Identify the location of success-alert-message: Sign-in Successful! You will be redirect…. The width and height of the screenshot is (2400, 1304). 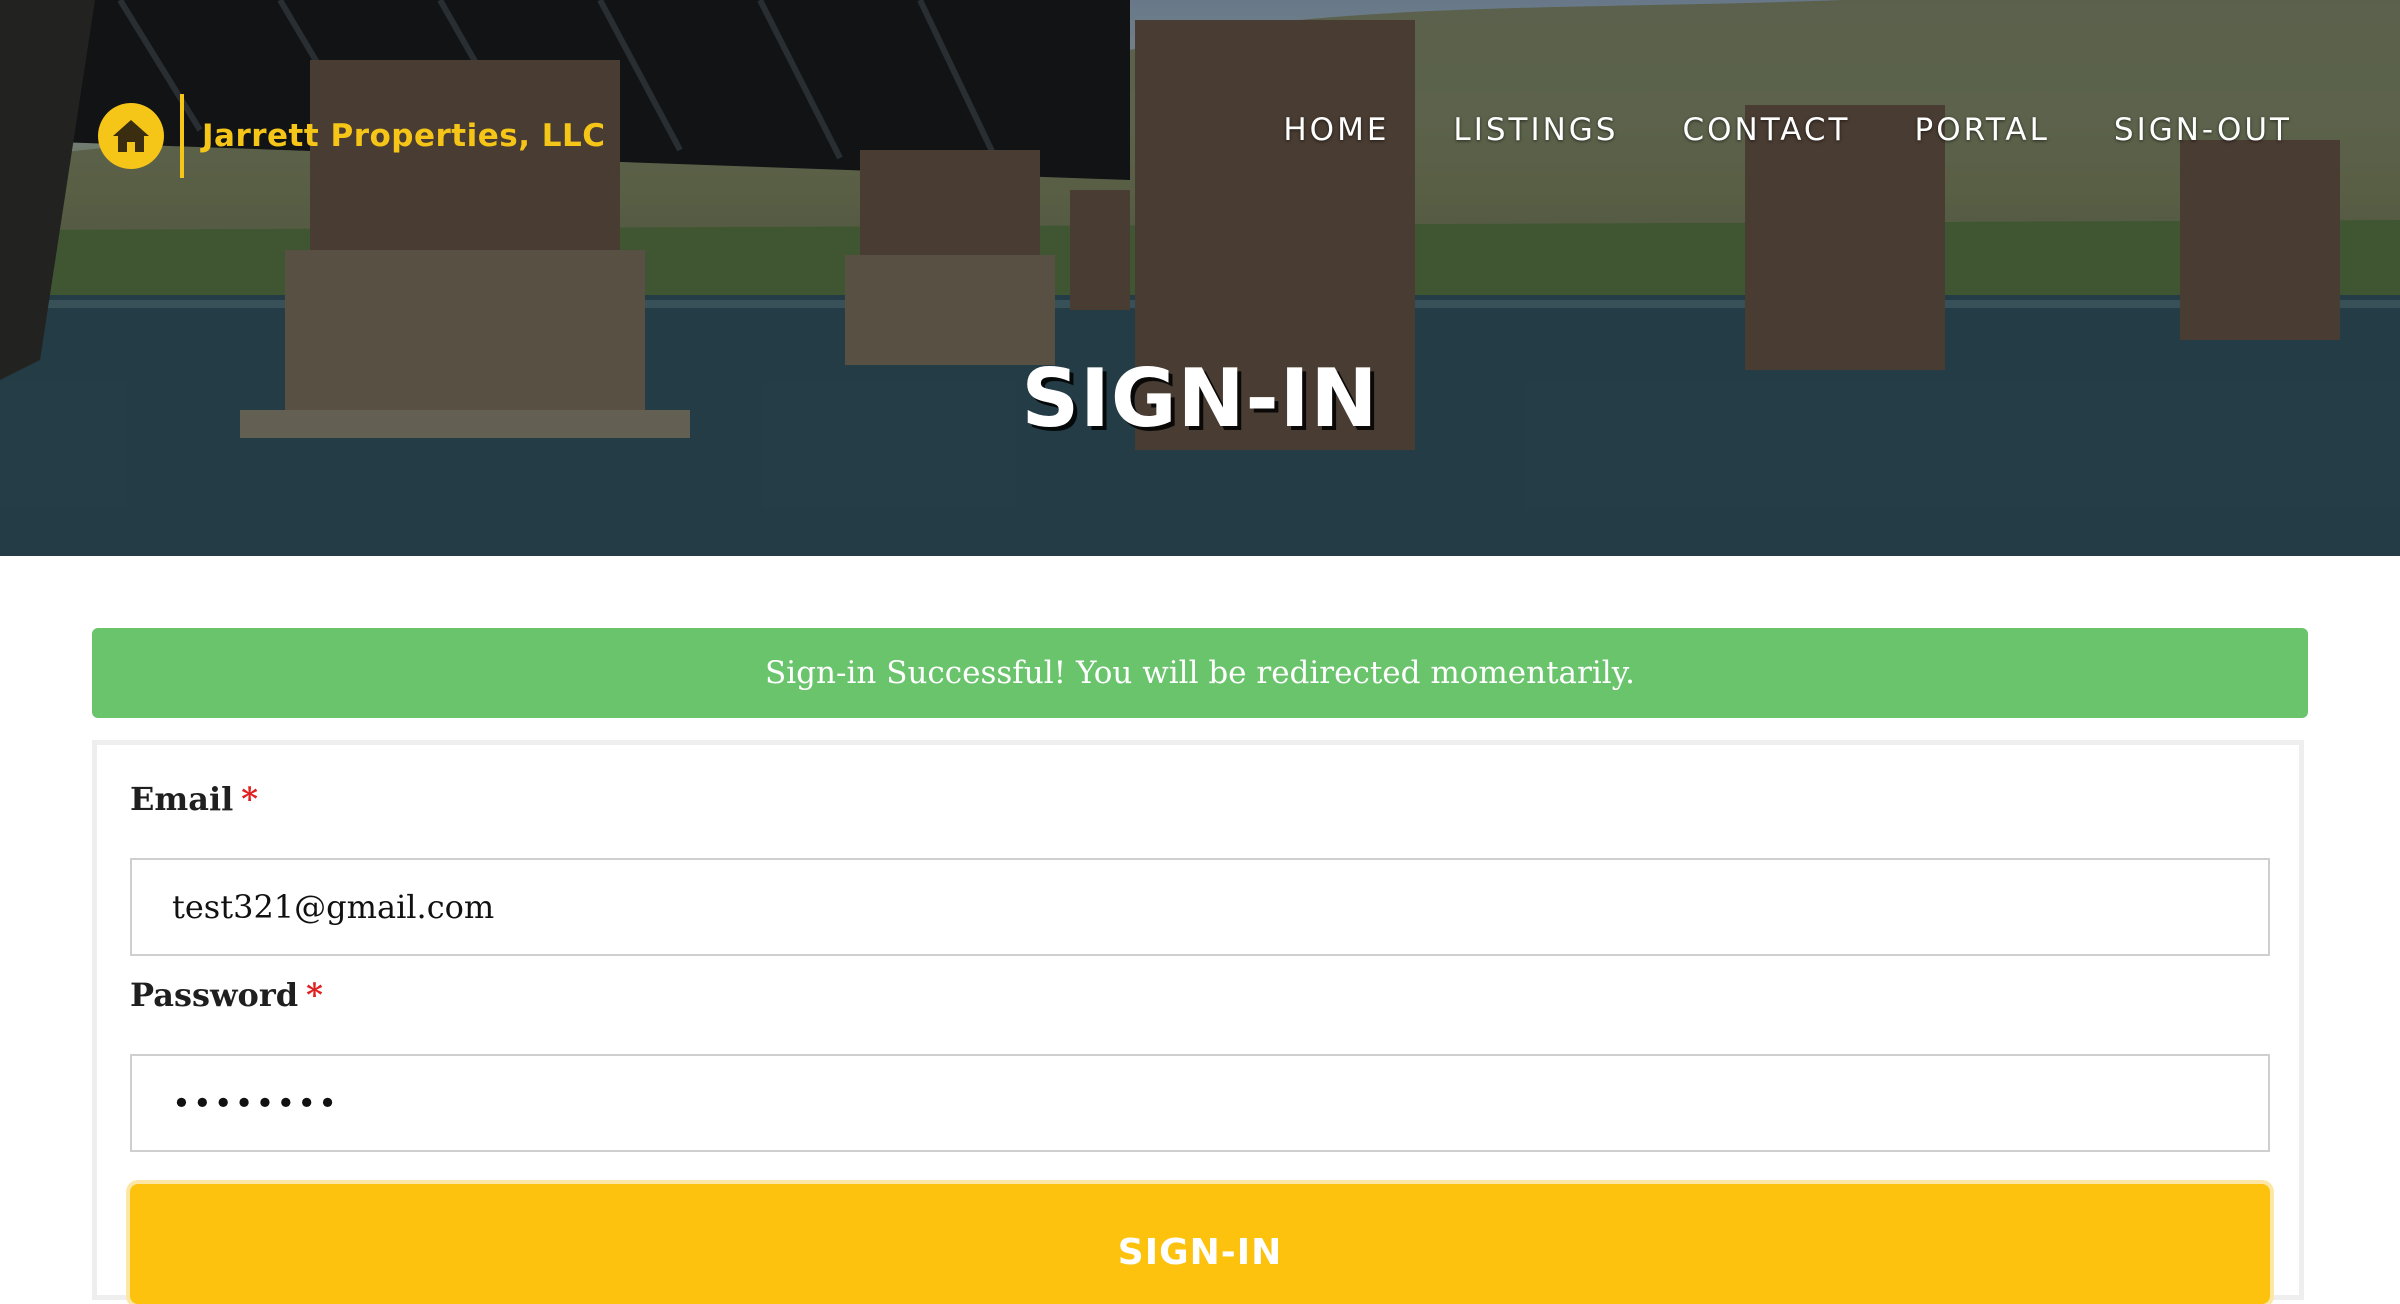
(1200, 673).